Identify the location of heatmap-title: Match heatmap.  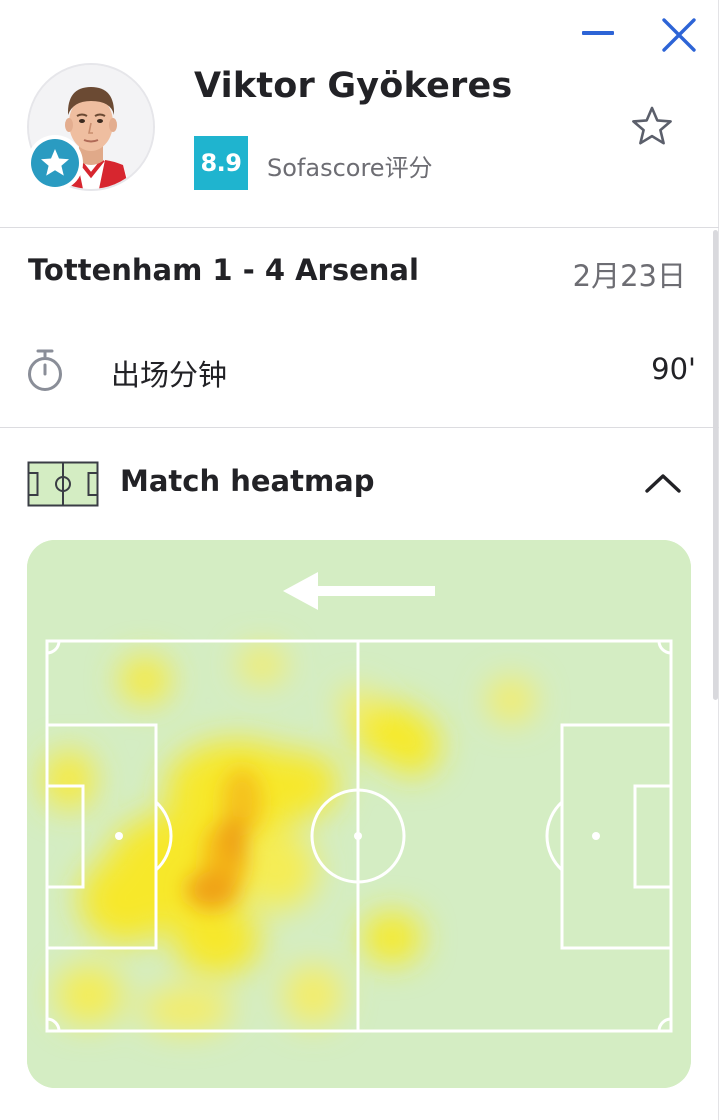
(247, 481).